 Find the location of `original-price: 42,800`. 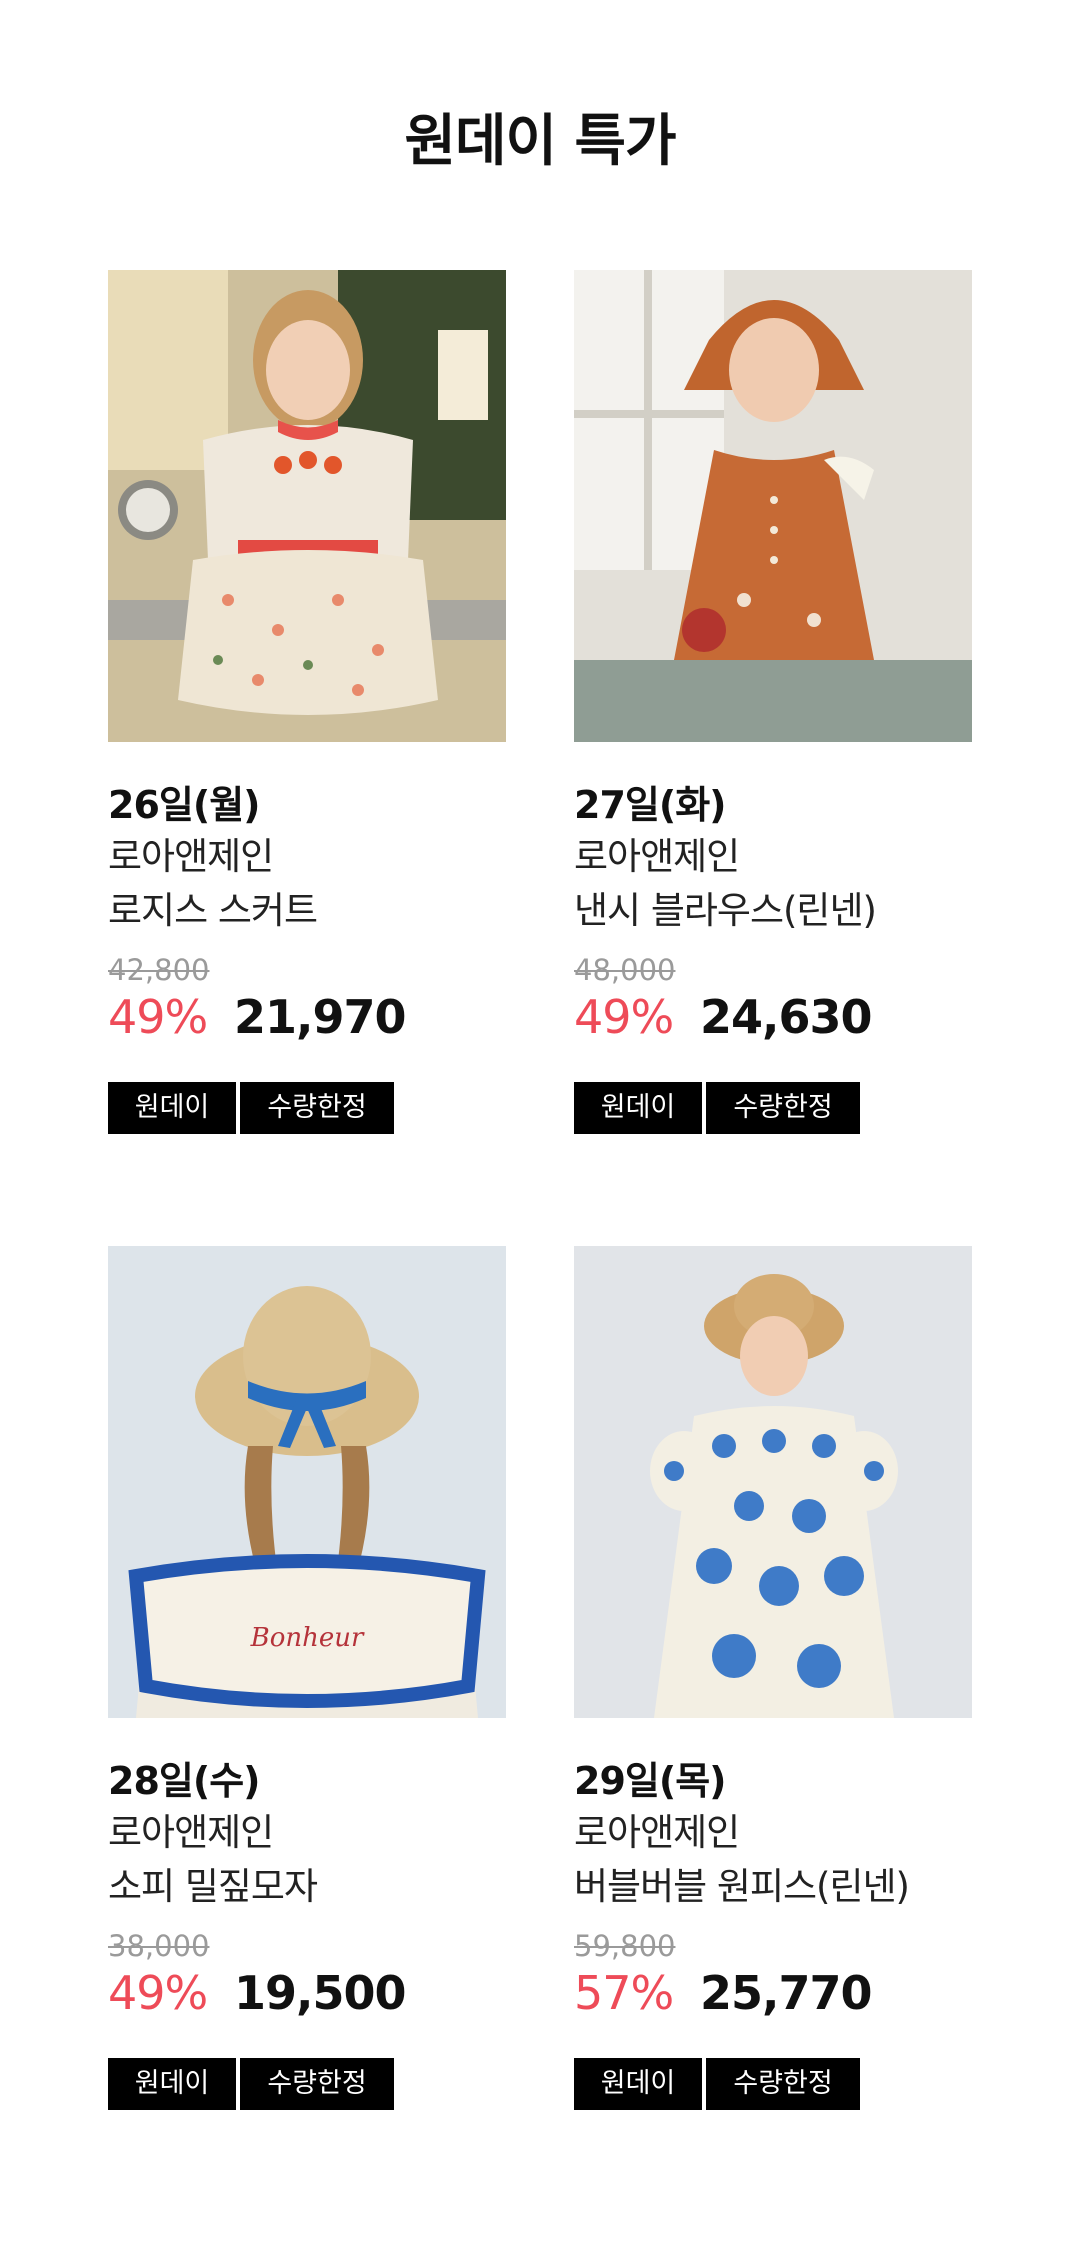

original-price: 42,800 is located at coordinates (159, 970).